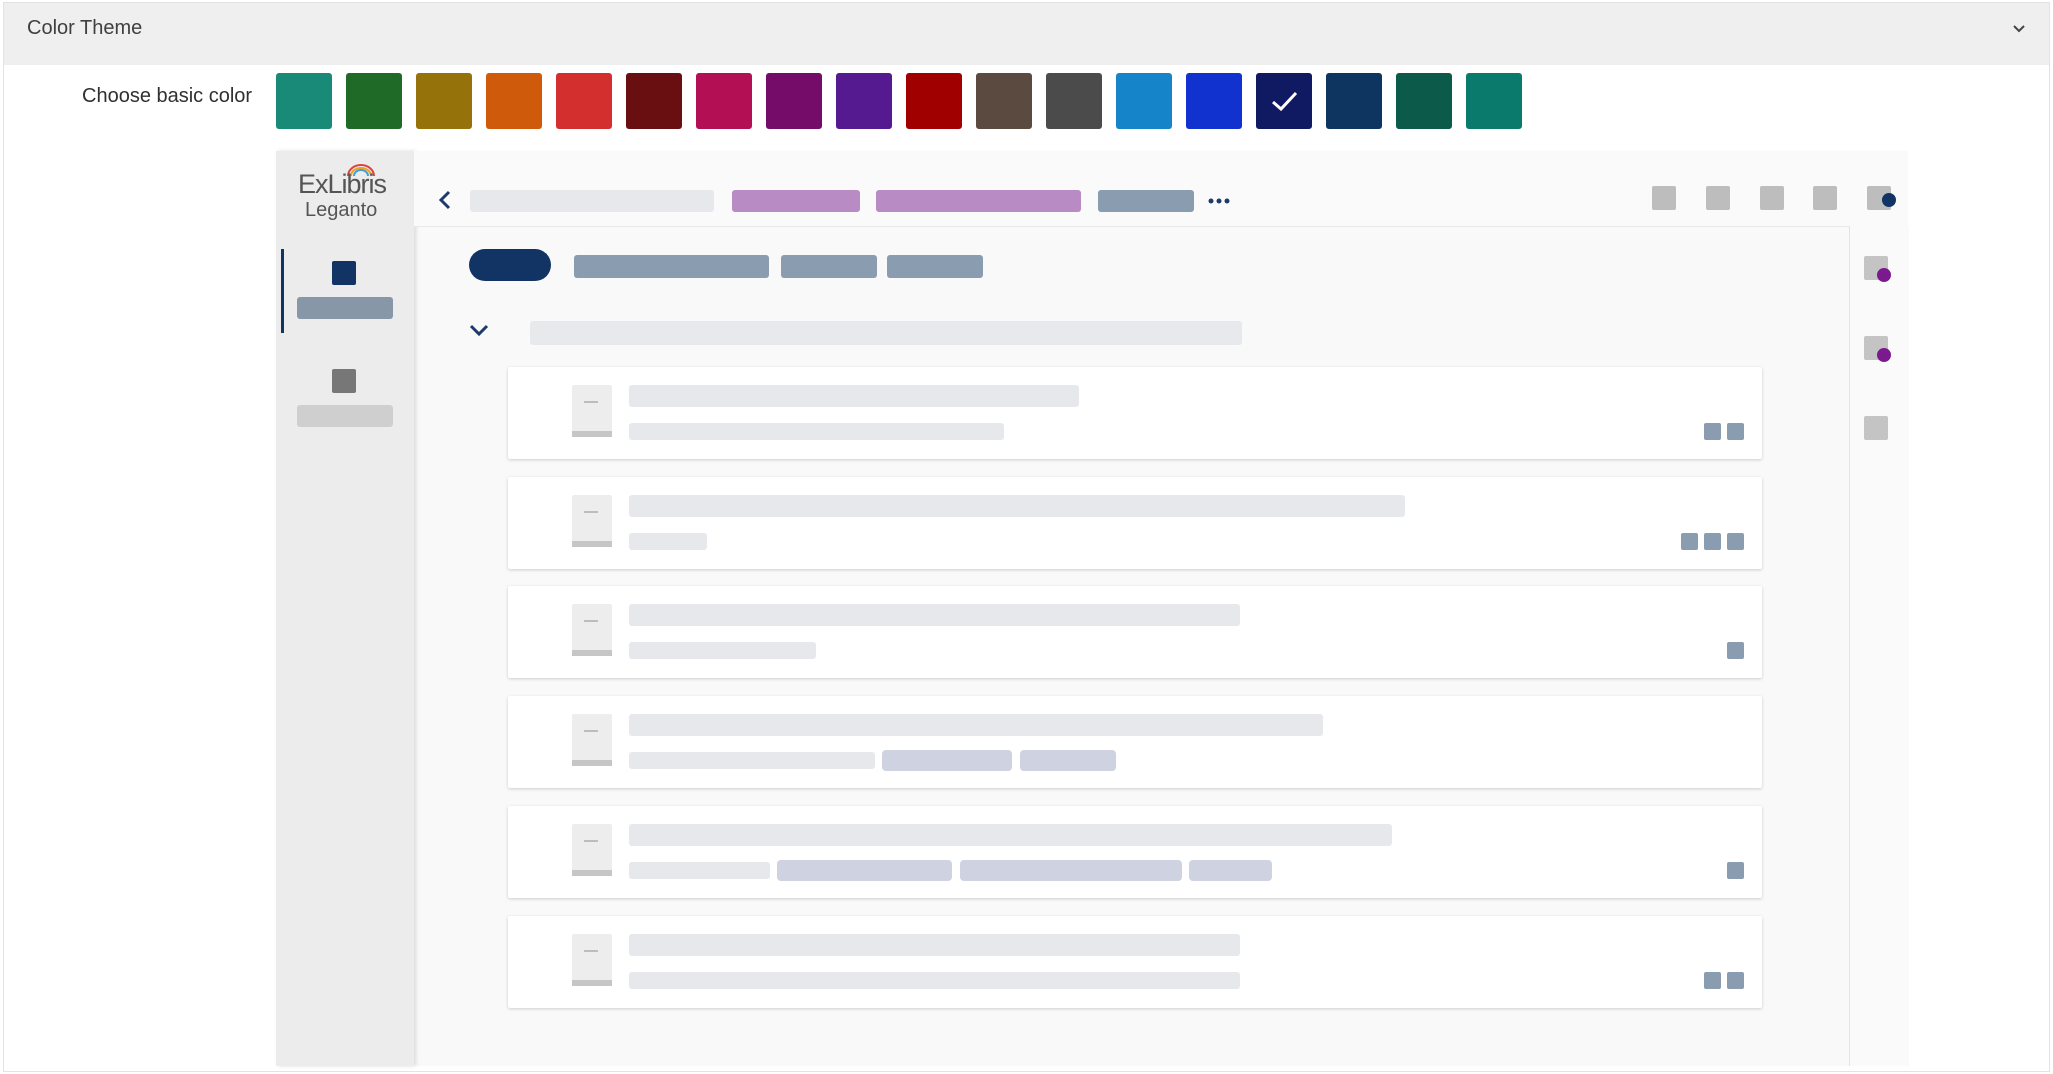  Describe the element at coordinates (1161, 189) in the screenshot. I see `preview-topbar` at that location.